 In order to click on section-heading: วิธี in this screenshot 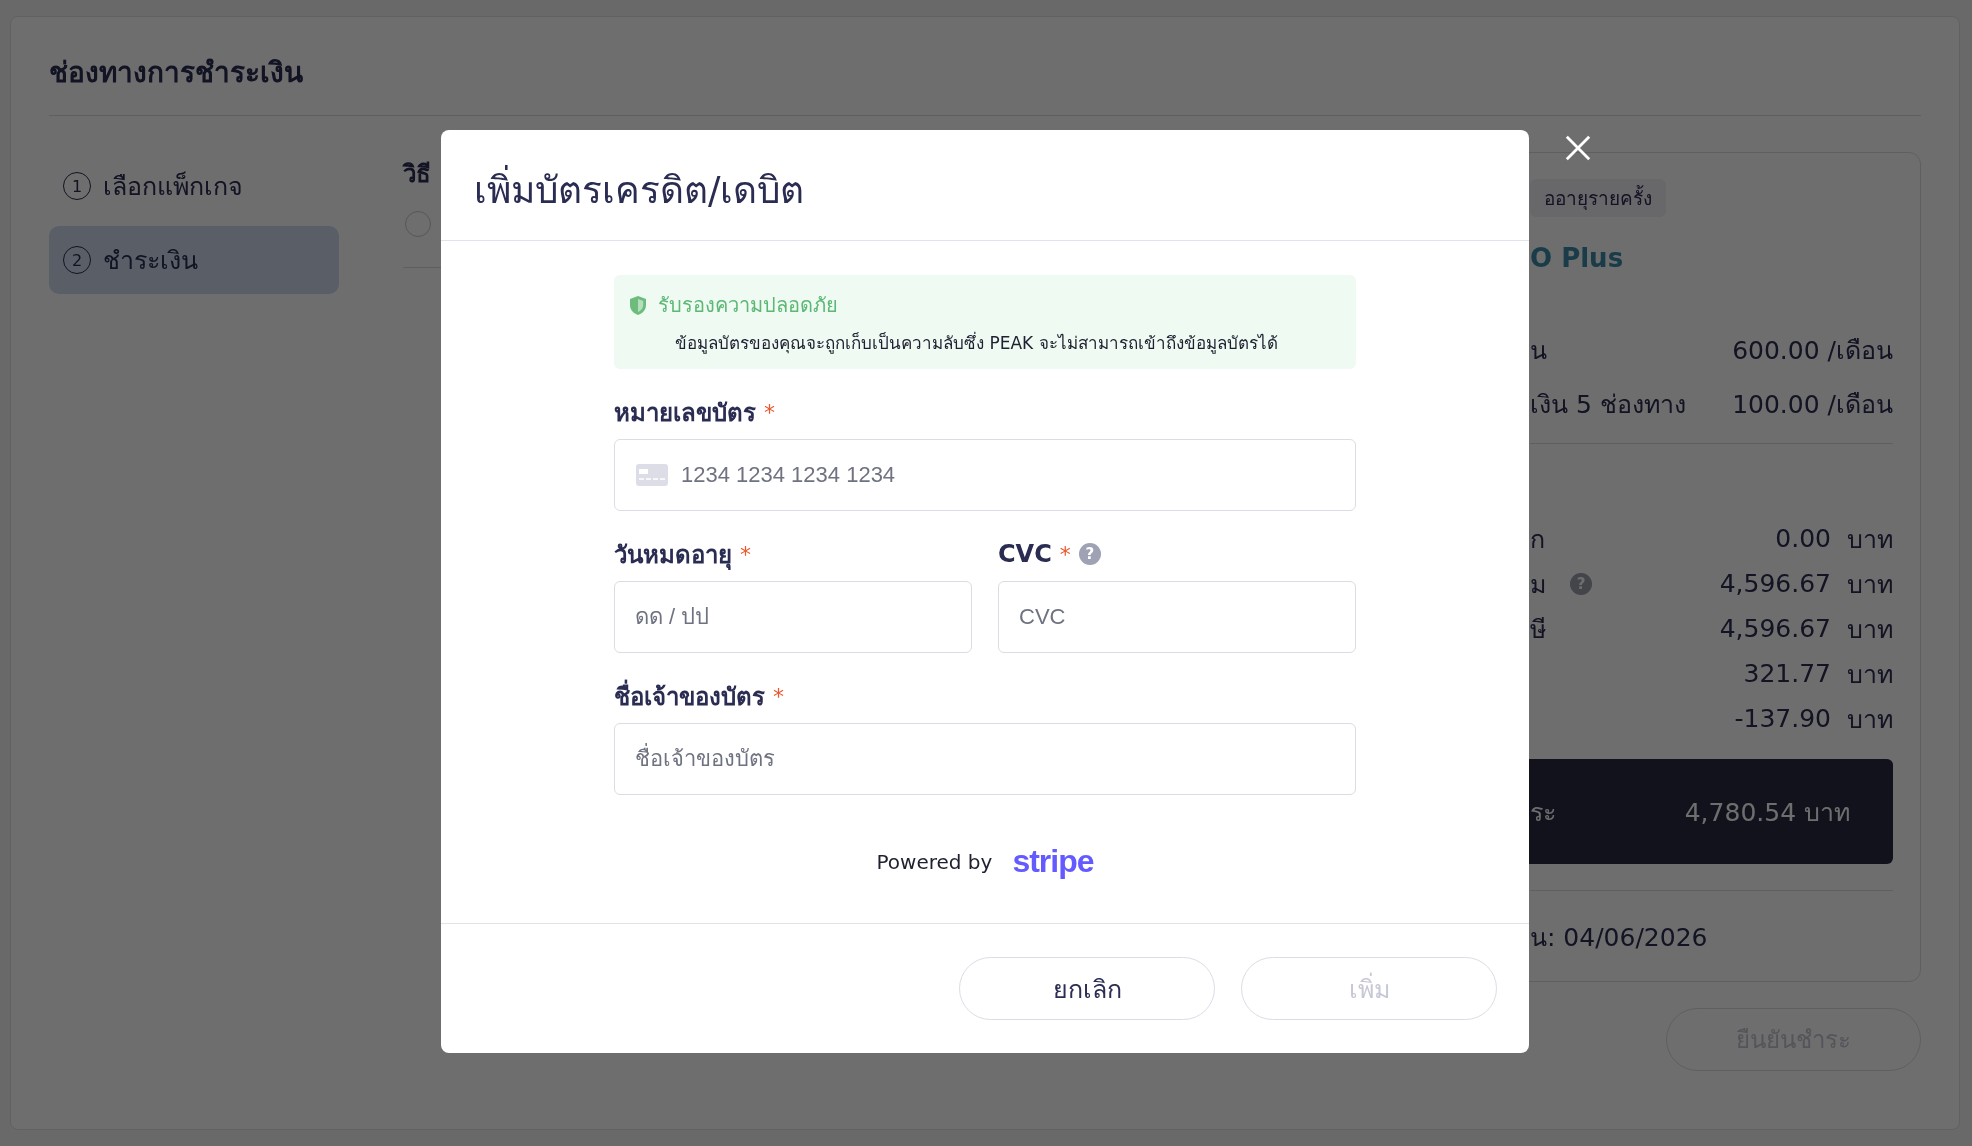, I will do `click(417, 174)`.